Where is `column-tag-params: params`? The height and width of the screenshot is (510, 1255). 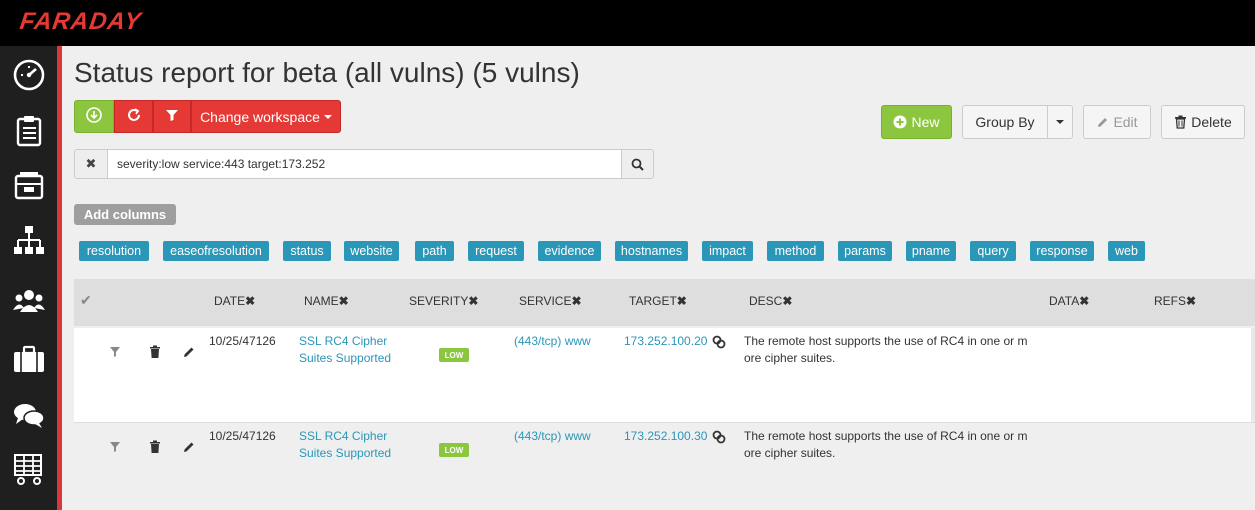
column-tag-params: params is located at coordinates (865, 251).